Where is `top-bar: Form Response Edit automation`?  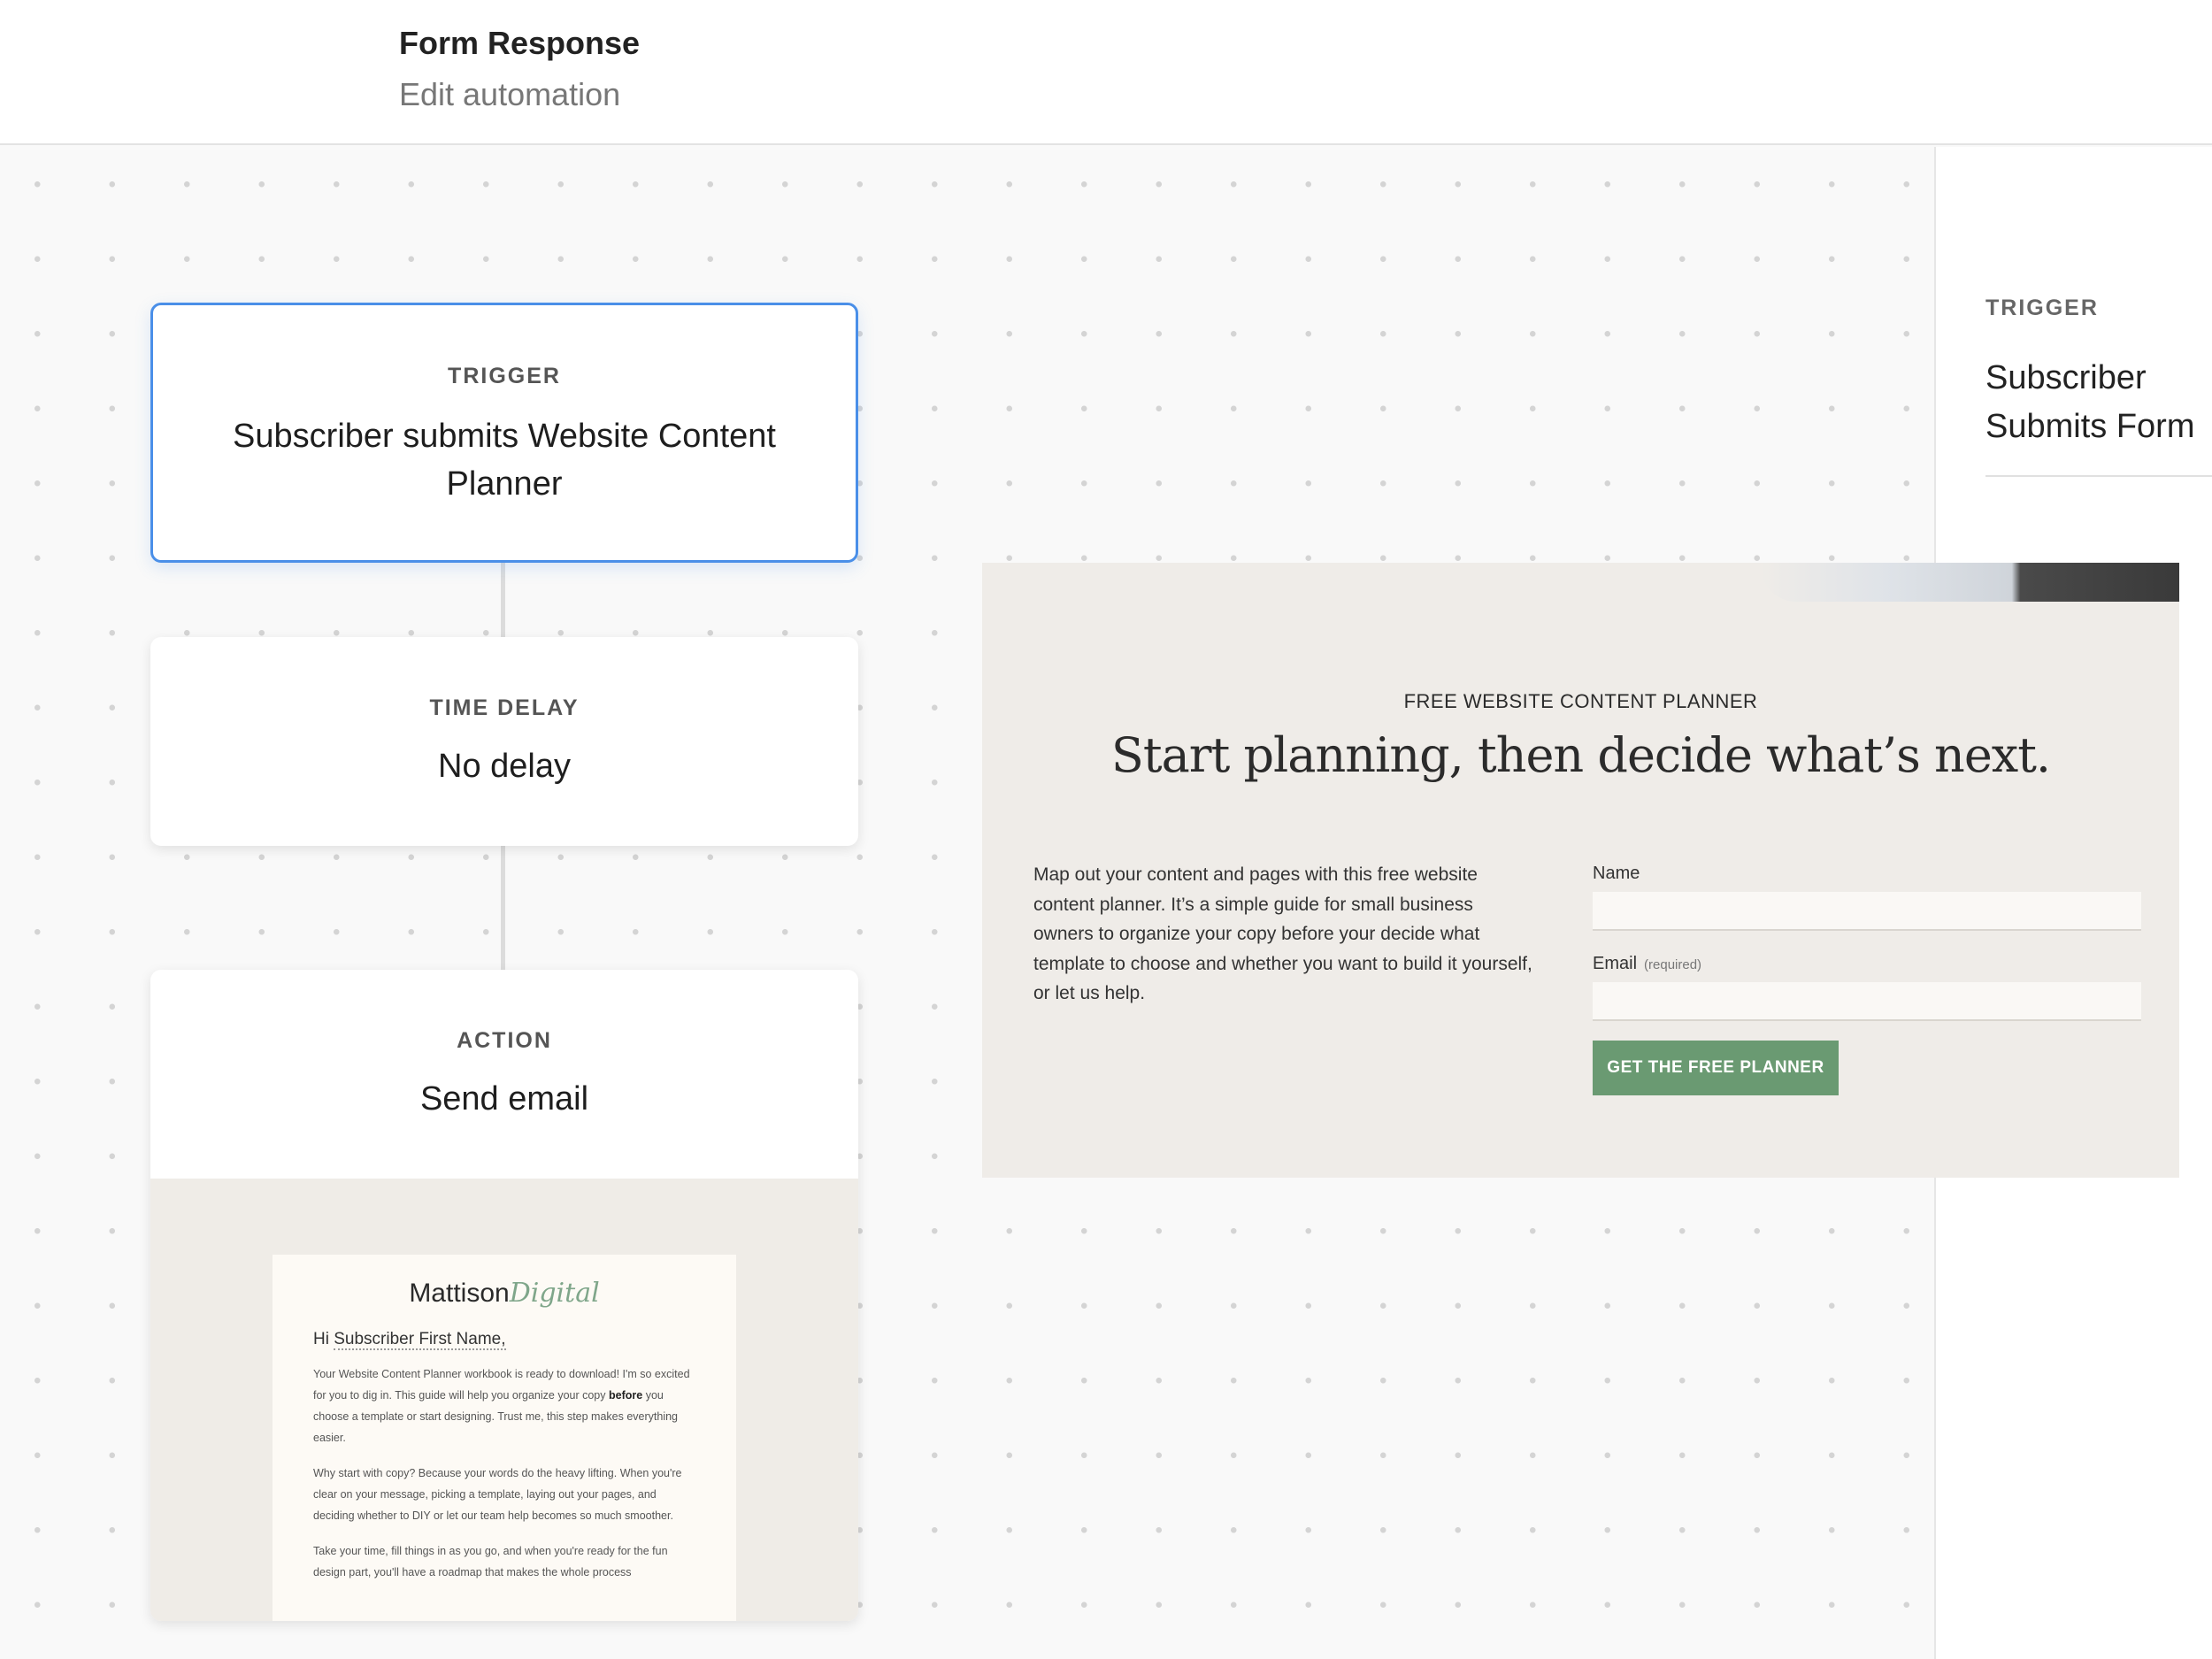
top-bar: Form Response Edit automation is located at coordinates (1106, 73).